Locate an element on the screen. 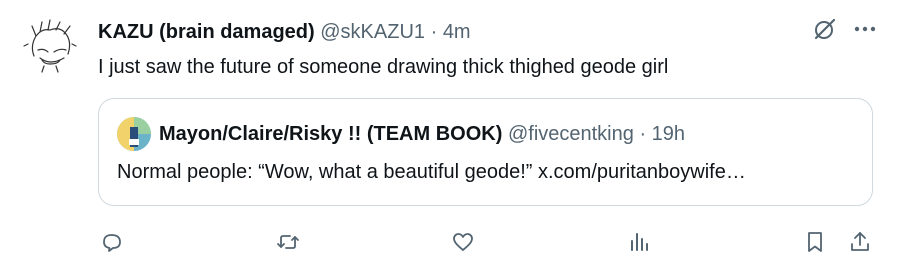 The width and height of the screenshot is (898, 272). quote-avatar-image is located at coordinates (134, 134).